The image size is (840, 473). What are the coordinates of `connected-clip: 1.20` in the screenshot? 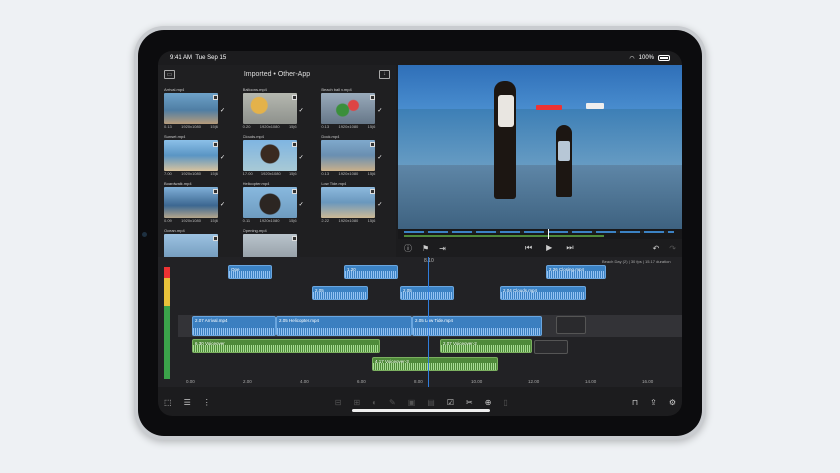 It's located at (371, 272).